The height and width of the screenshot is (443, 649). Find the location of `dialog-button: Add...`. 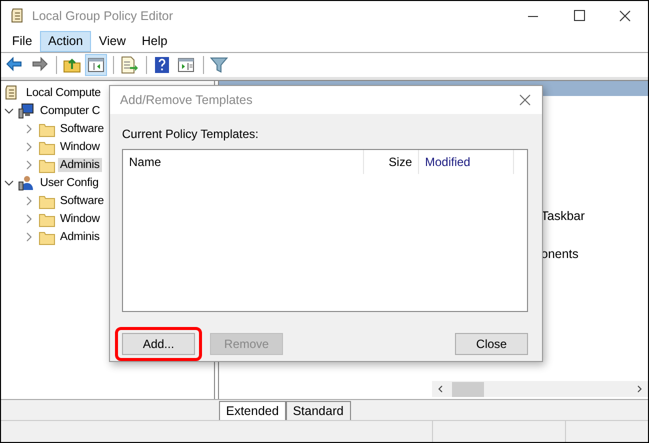

dialog-button: Add... is located at coordinates (158, 344).